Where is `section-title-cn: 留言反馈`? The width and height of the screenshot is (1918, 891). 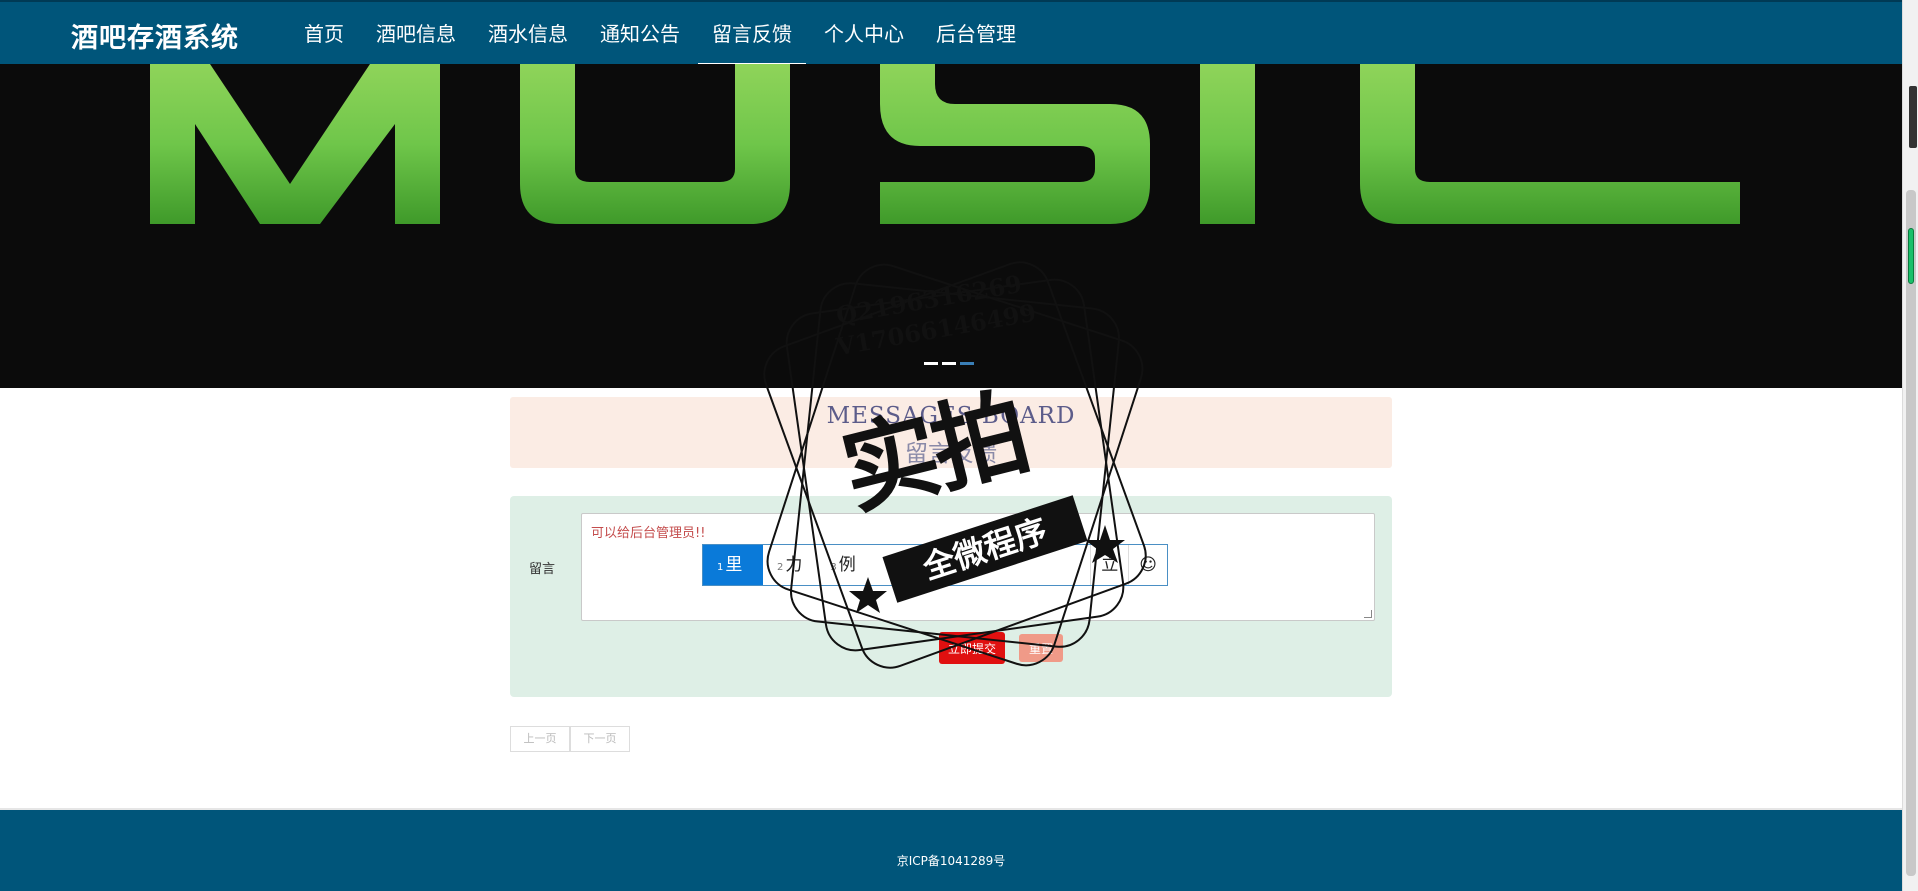 section-title-cn: 留言反馈 is located at coordinates (951, 454).